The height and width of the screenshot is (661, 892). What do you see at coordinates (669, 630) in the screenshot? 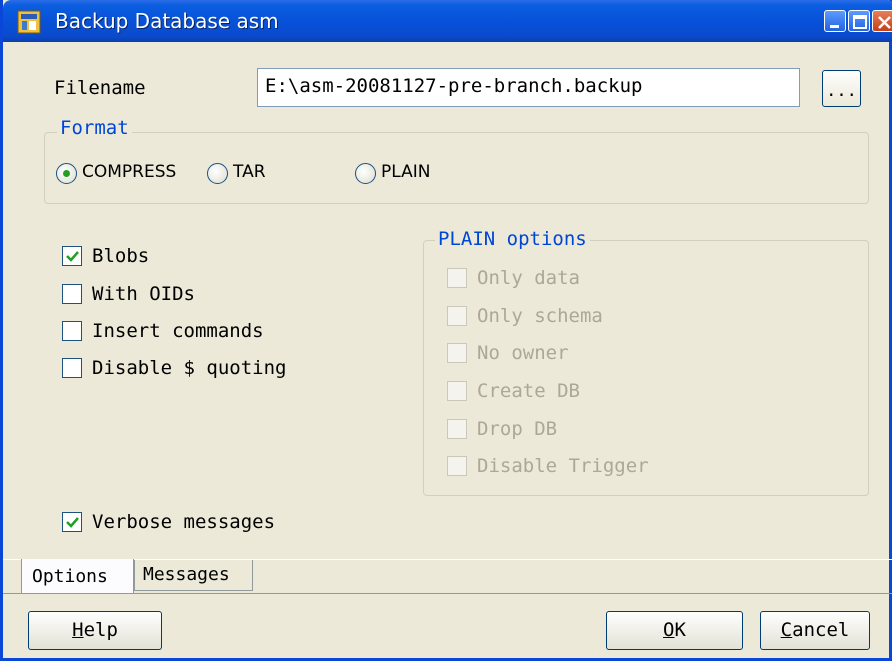
I see `ok-mnemonic: O` at bounding box center [669, 630].